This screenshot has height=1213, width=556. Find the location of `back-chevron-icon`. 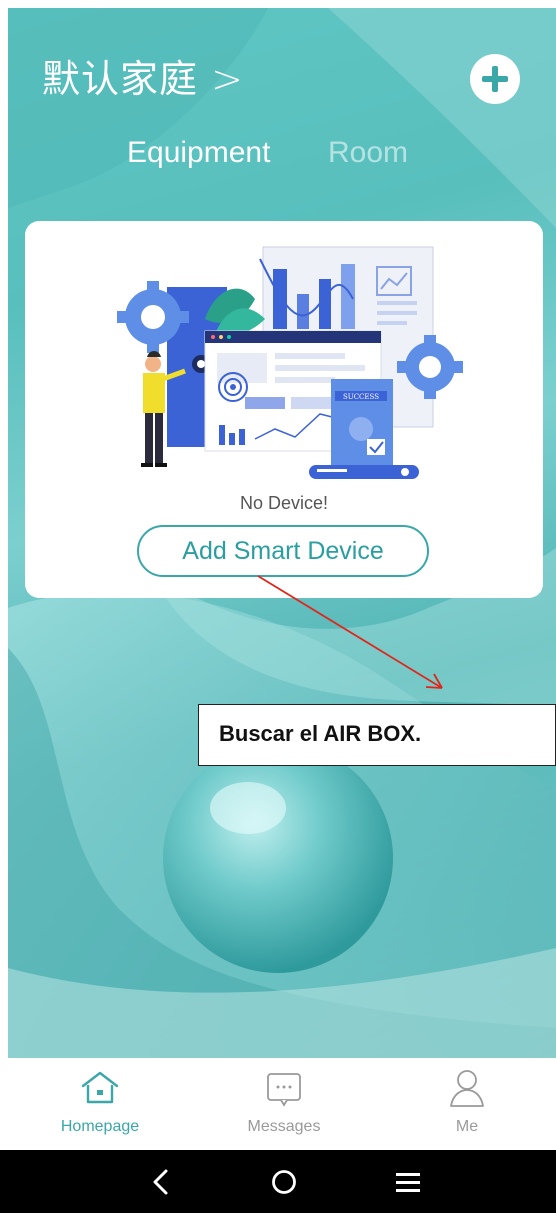

back-chevron-icon is located at coordinates (160, 1182).